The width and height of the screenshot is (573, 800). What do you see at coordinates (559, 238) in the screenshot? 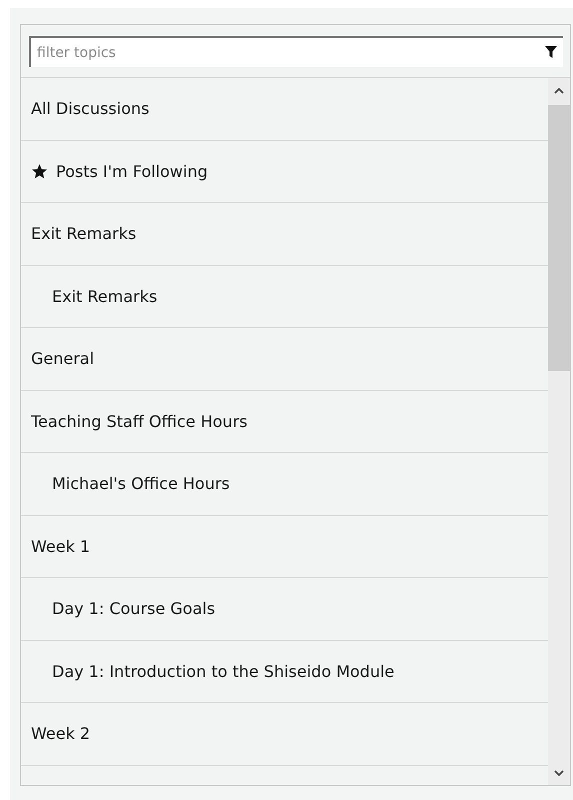
I see `scrollbar-thumb` at bounding box center [559, 238].